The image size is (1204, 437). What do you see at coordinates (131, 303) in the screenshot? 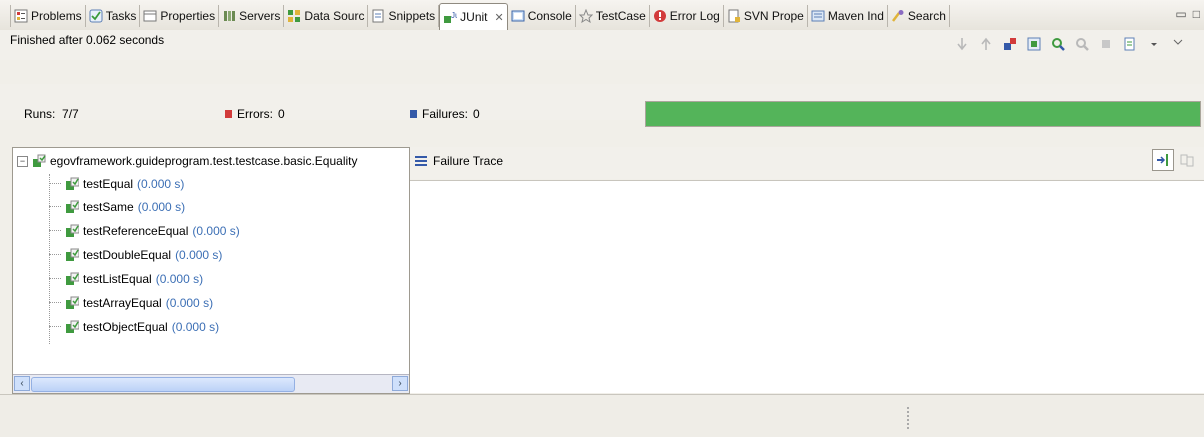
I see `tree-item-testarrayequal: testArrayEqual (0.000 s)` at bounding box center [131, 303].